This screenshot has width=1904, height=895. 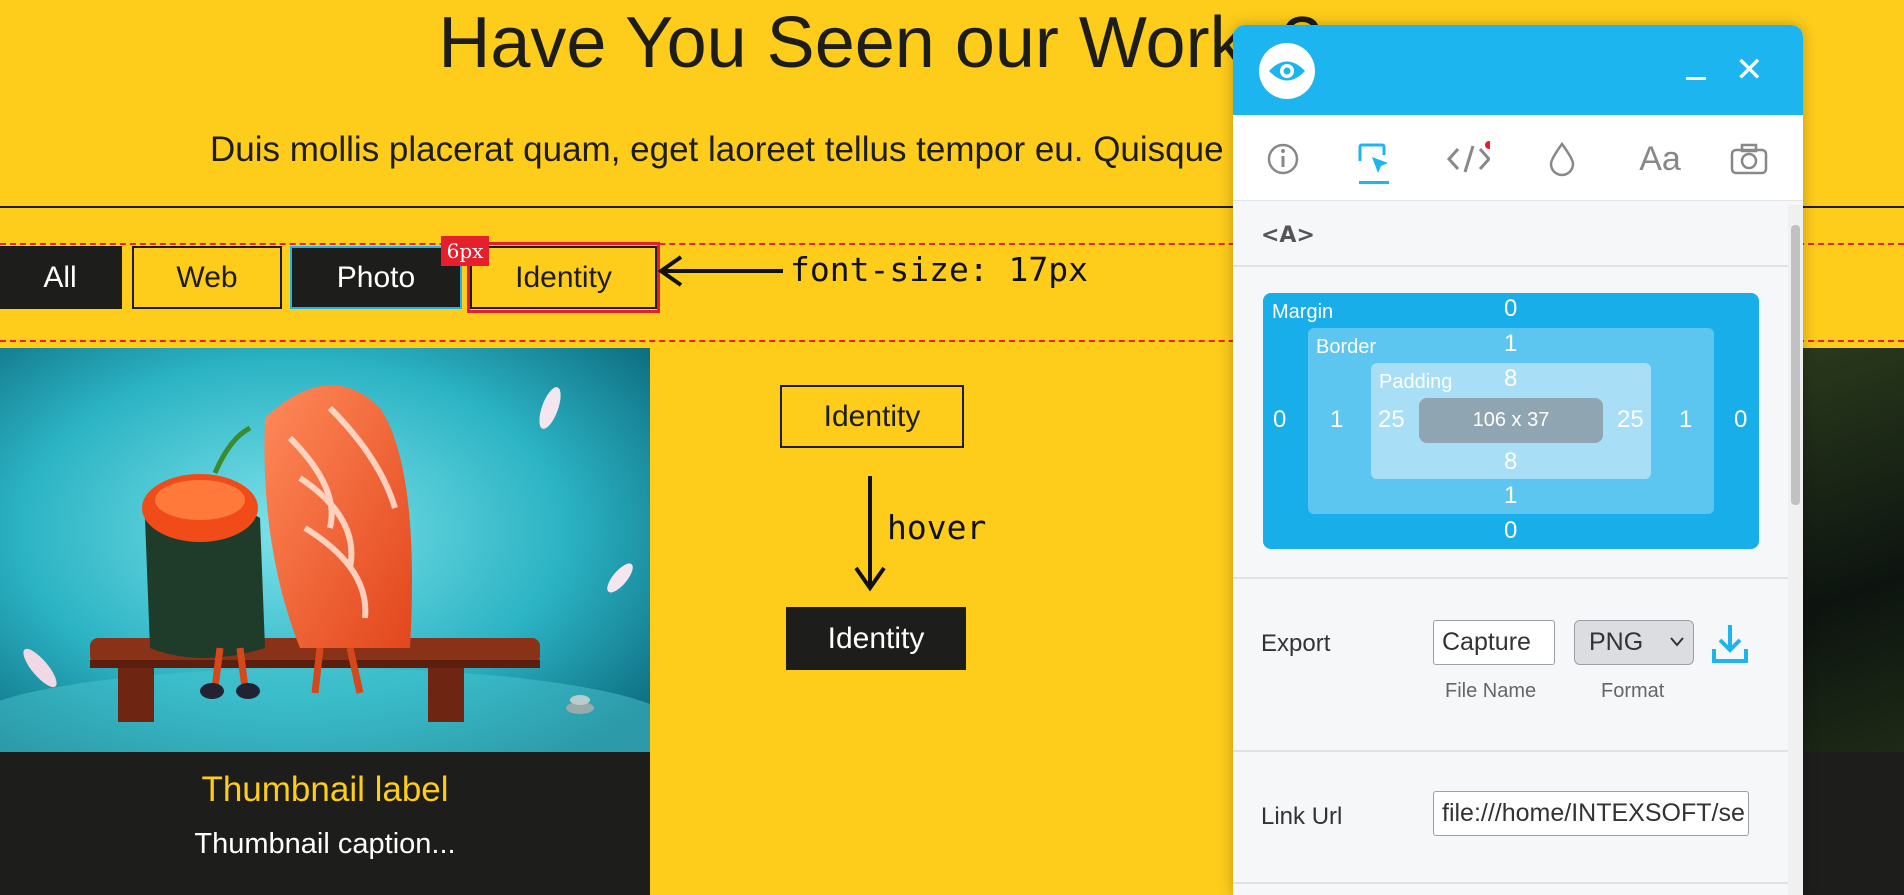 I want to click on border-left: 1, so click(x=1337, y=419).